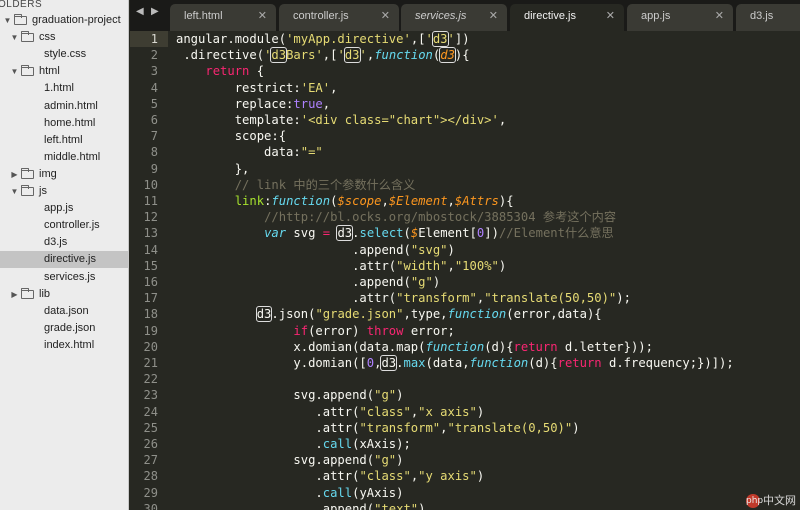 The image size is (800, 510). Describe the element at coordinates (223, 17) in the screenshot. I see `tab-left-html: left.html ✕` at that location.